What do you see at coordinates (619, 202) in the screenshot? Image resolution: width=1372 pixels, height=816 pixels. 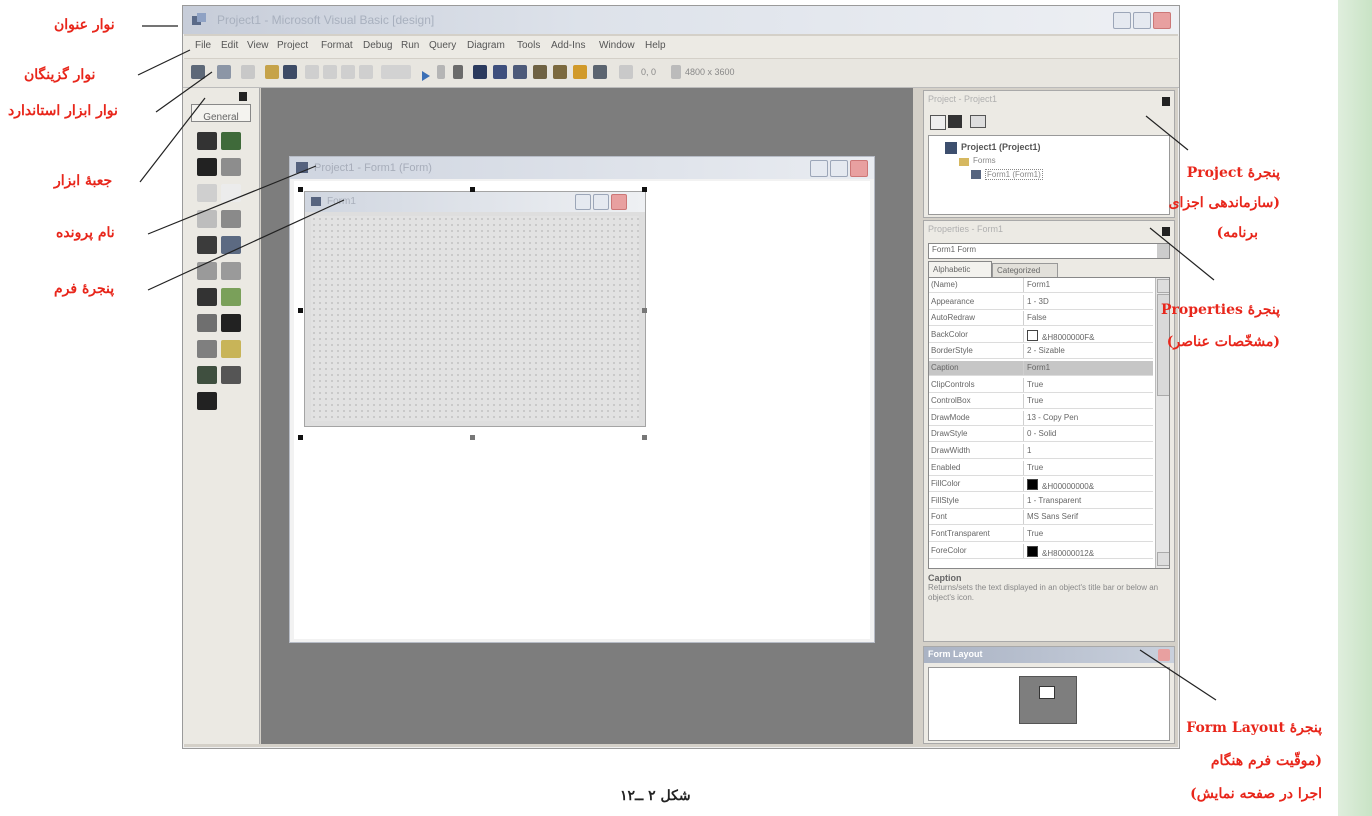 I see `form1-close-button` at bounding box center [619, 202].